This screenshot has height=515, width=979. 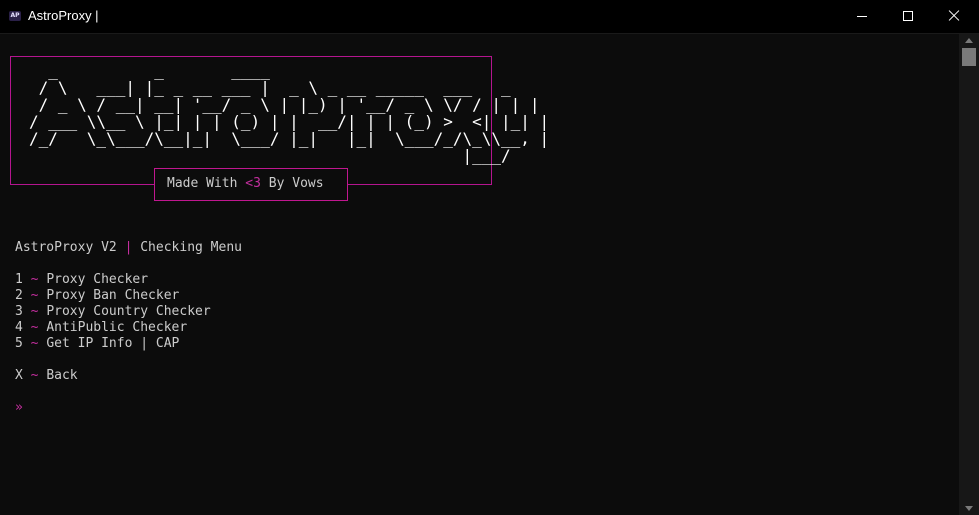 I want to click on back-label: Back, so click(x=62, y=375).